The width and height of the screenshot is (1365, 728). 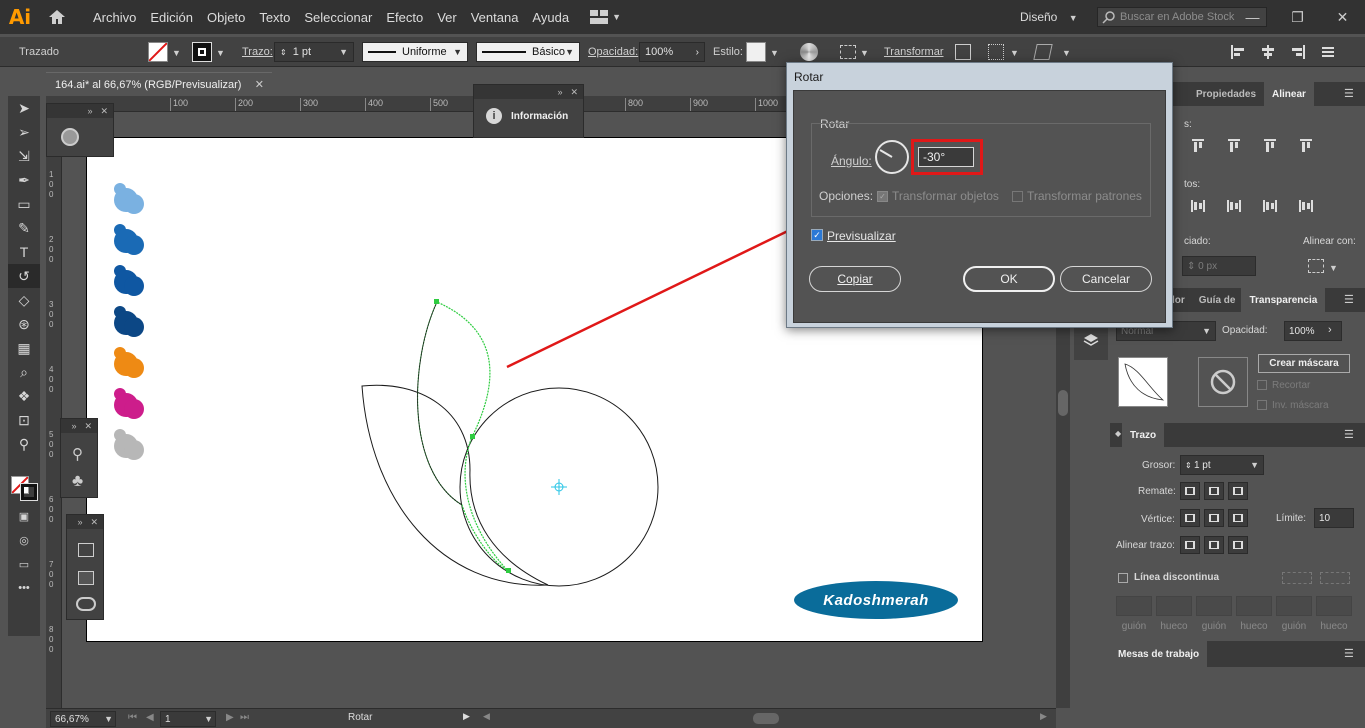 What do you see at coordinates (1306, 146) in the screenshot?
I see `align-v-bottom-icon` at bounding box center [1306, 146].